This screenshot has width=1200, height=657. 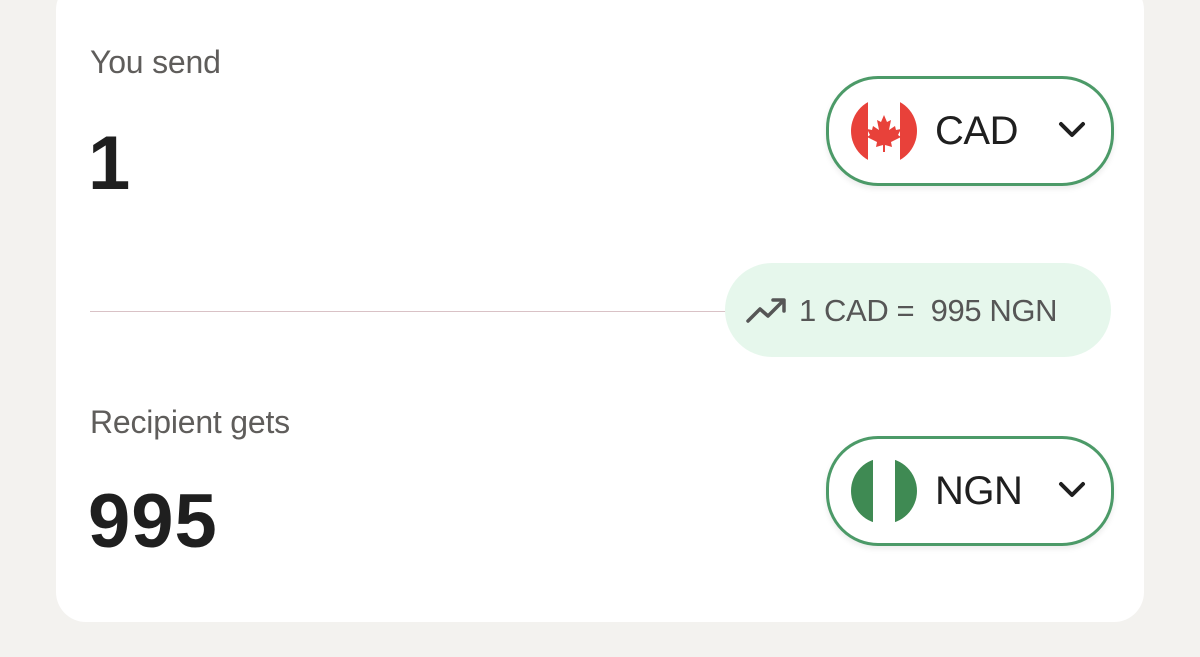 I want to click on send-currency-selector: CAD, so click(x=970, y=131).